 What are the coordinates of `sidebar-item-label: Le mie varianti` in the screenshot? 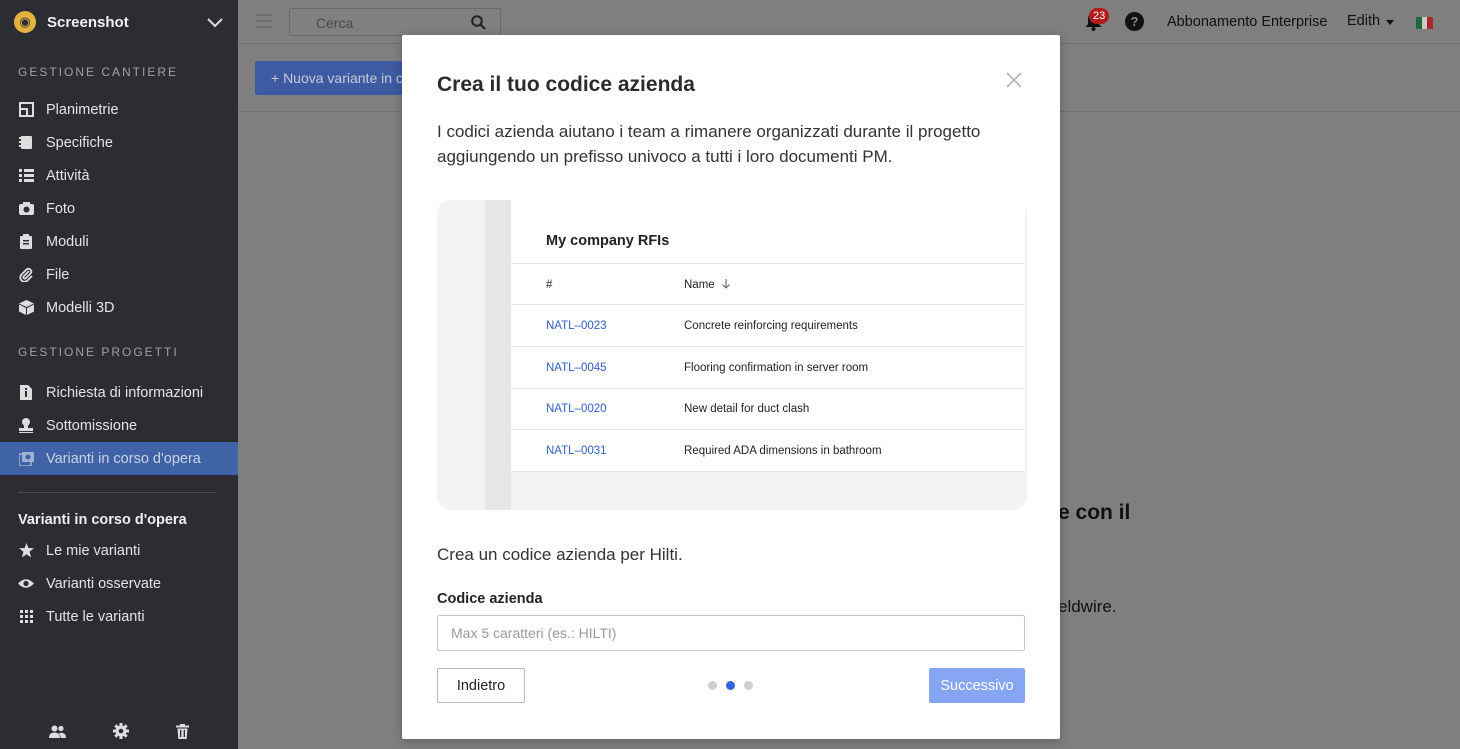 It's located at (93, 550).